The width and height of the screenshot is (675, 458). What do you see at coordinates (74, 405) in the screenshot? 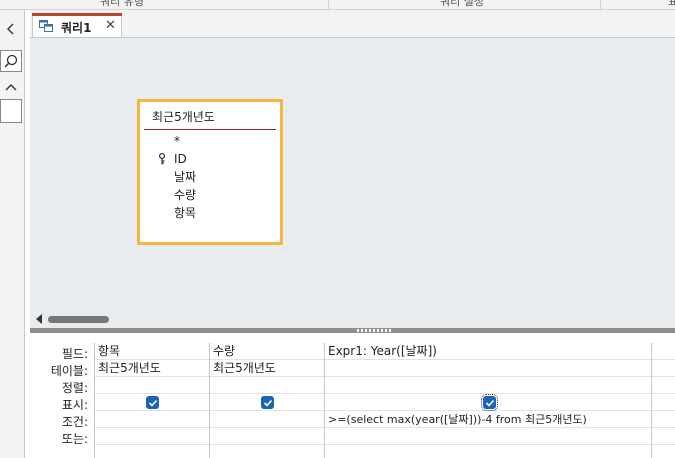
I see `row-label-show: 표시:` at bounding box center [74, 405].